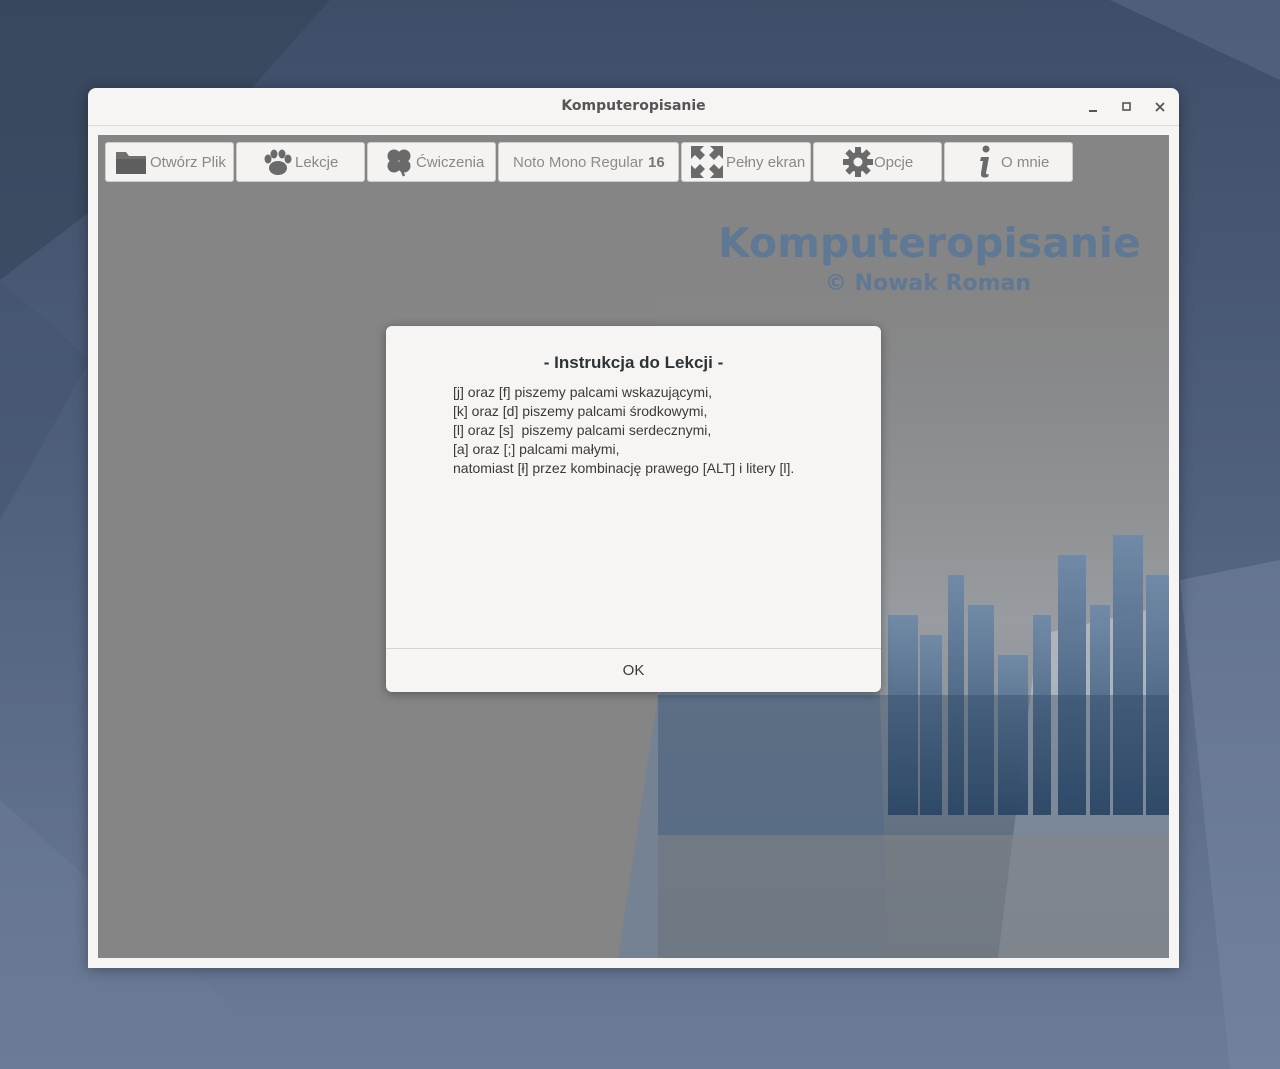 This screenshot has height=1069, width=1280. I want to click on clover-icon, so click(399, 163).